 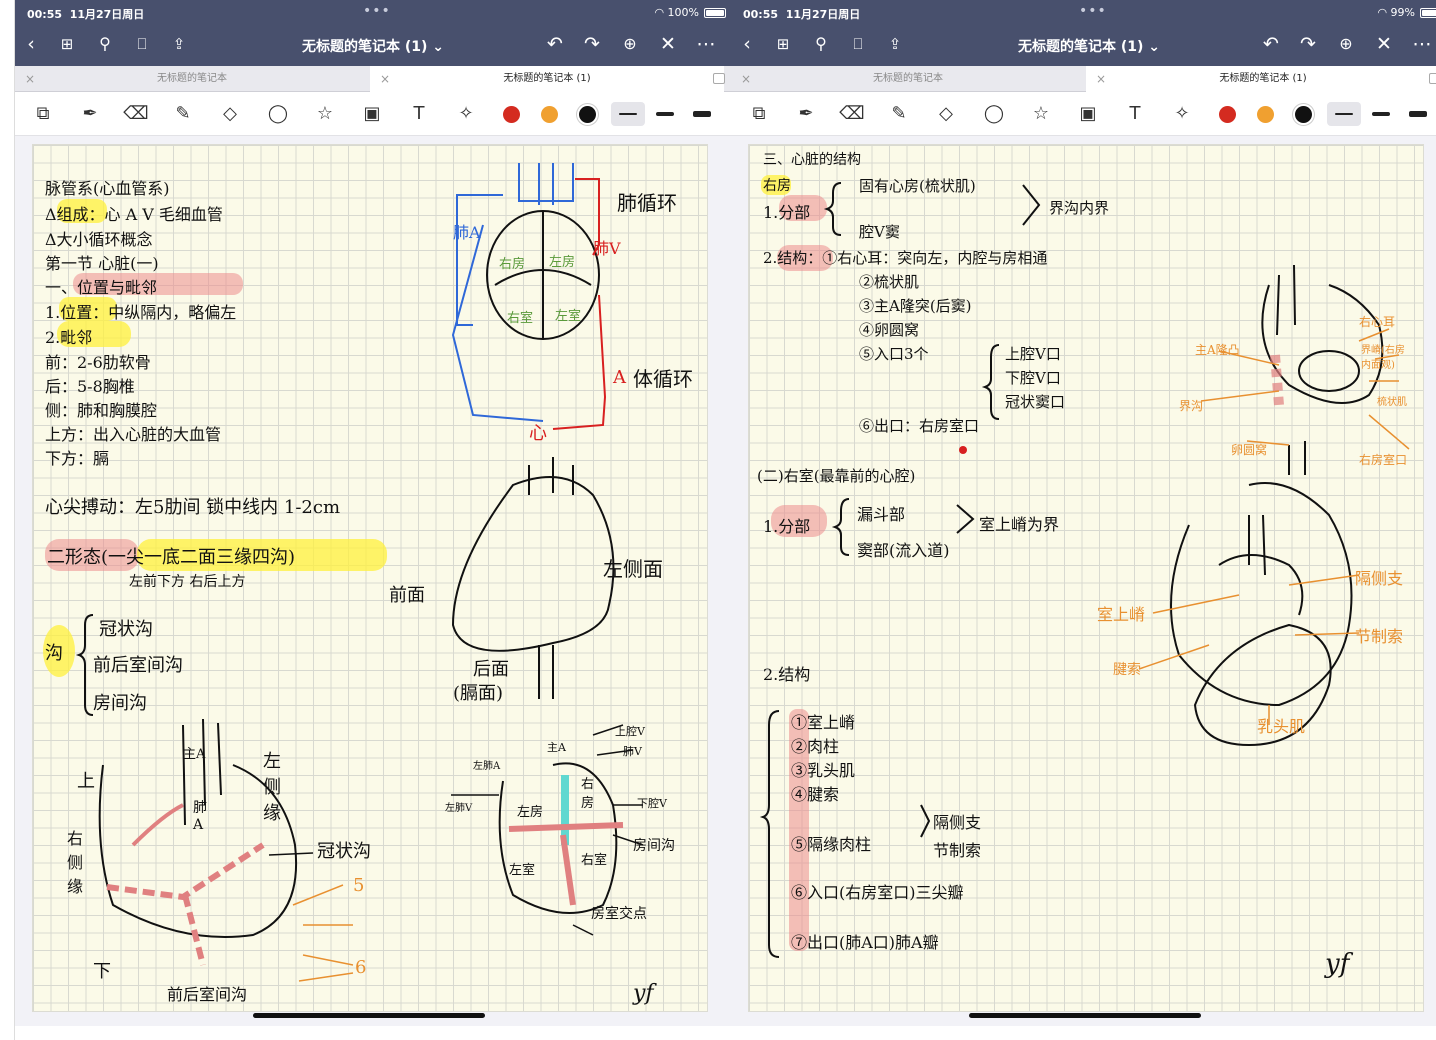 What do you see at coordinates (915, 306) in the screenshot?
I see `note-line: ③主A隆突(后窦)` at bounding box center [915, 306].